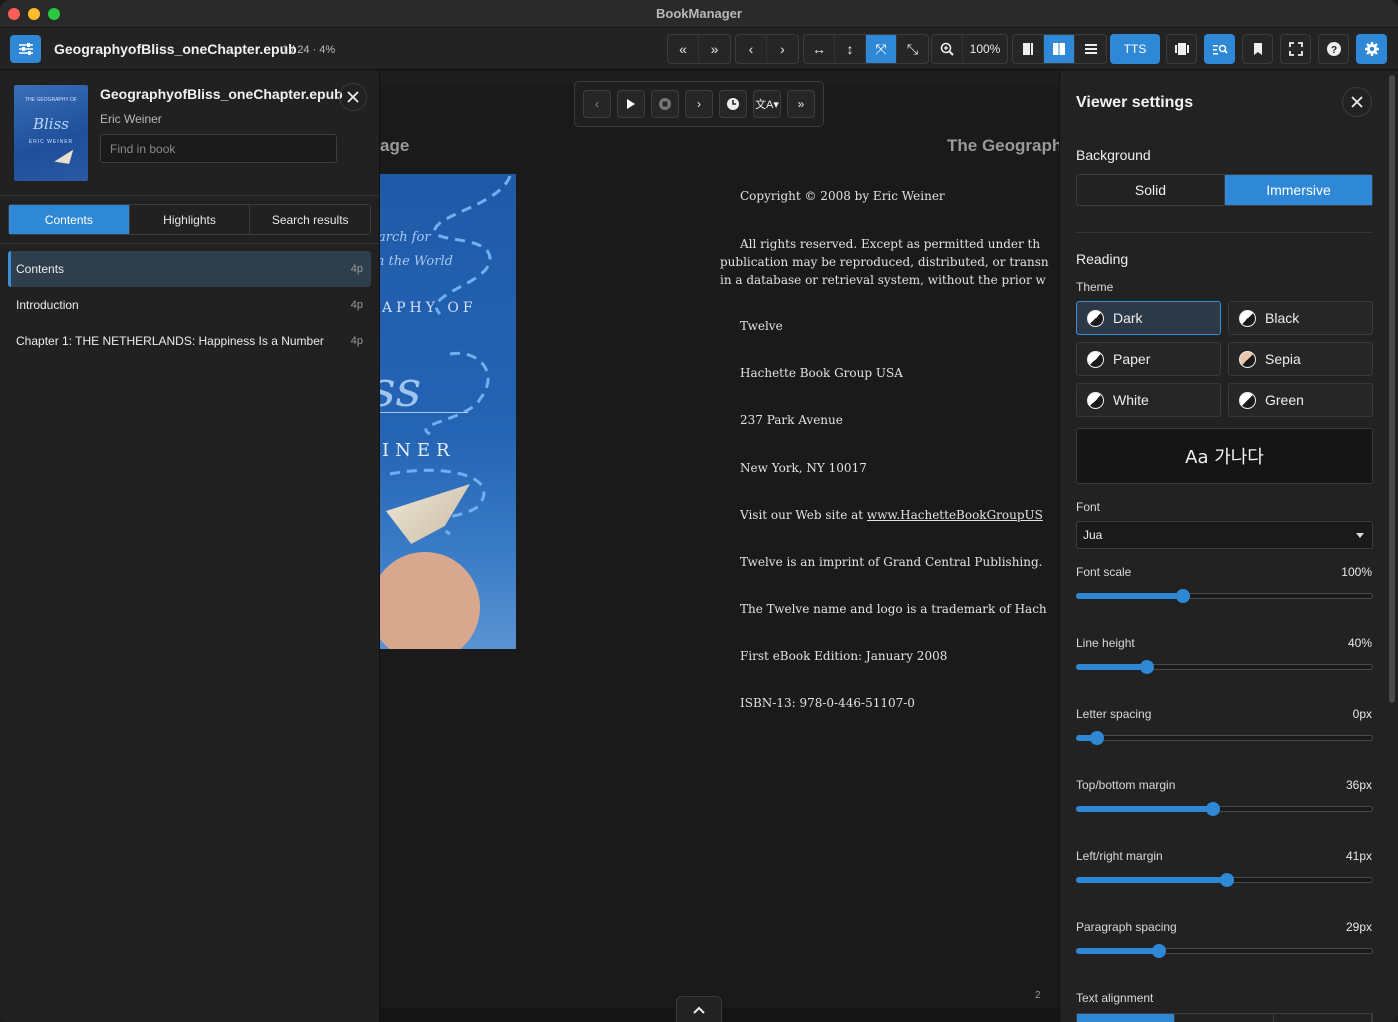 The image size is (1398, 1022). I want to click on top-bottom-margin-slider, so click(1224, 809).